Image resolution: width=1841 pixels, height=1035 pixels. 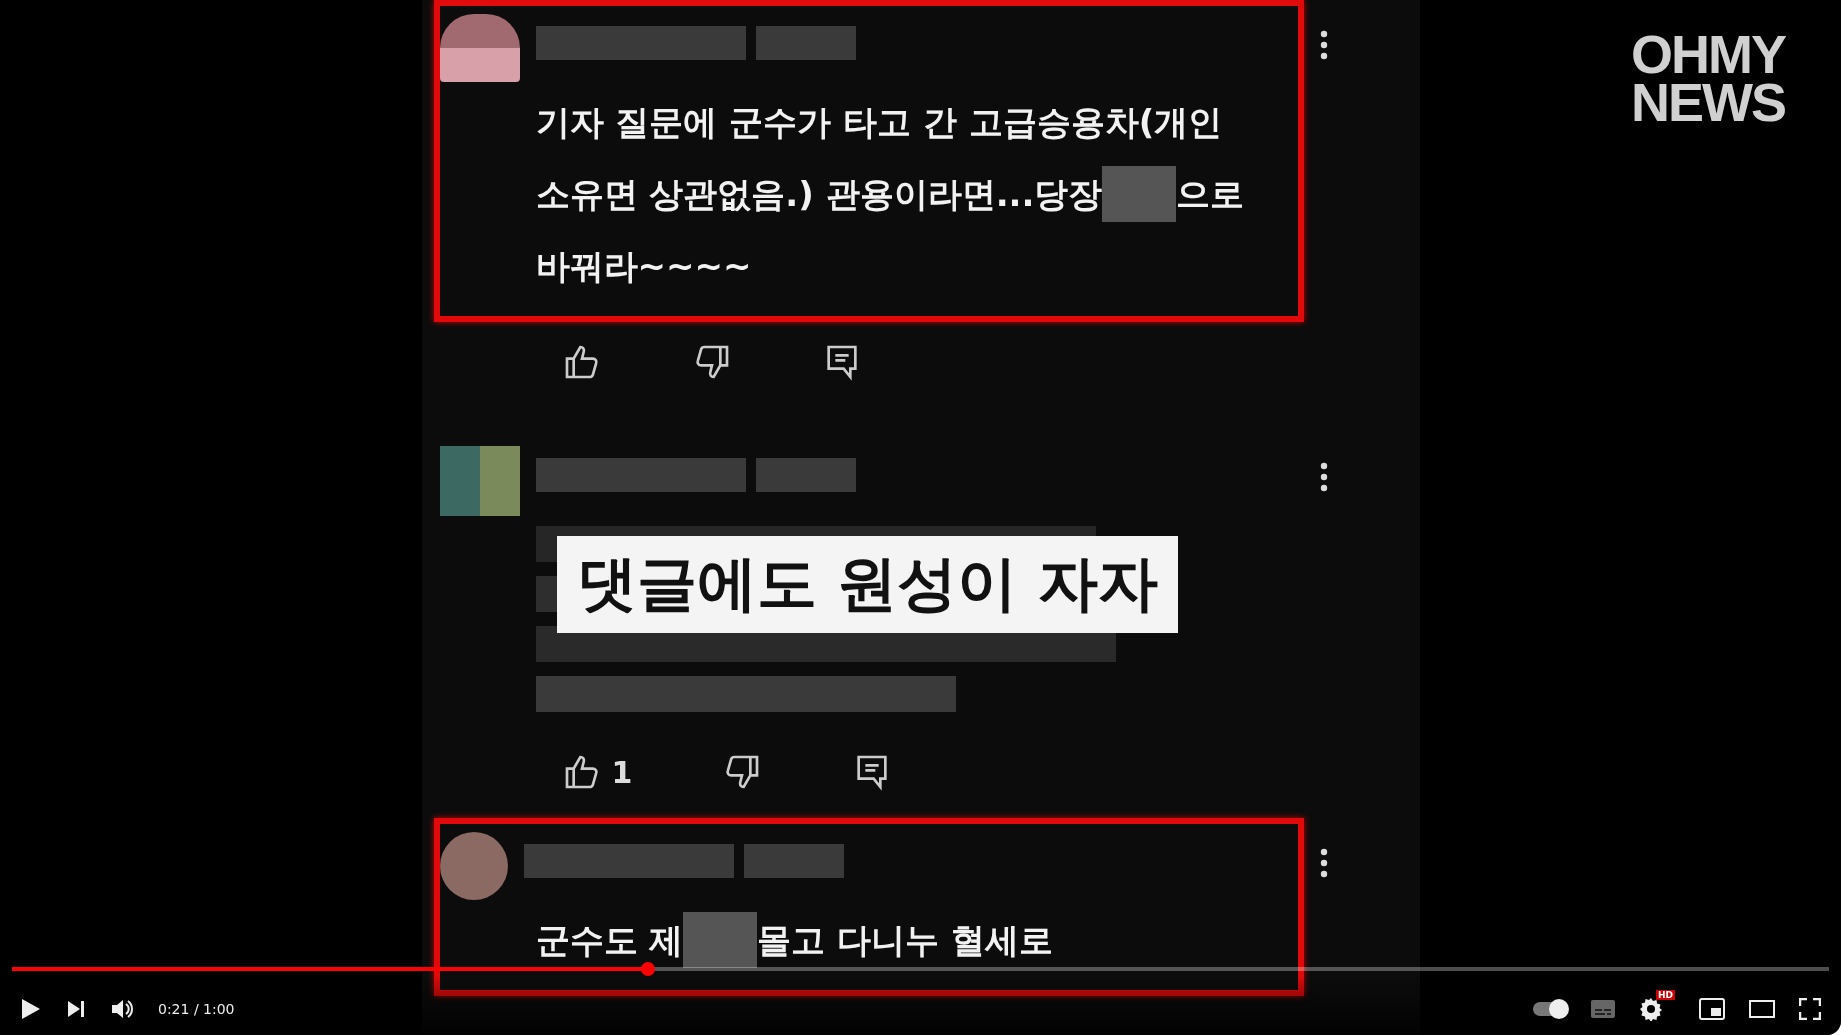 What do you see at coordinates (196, 1009) in the screenshot?
I see `time-display: 0:21 / 1:00` at bounding box center [196, 1009].